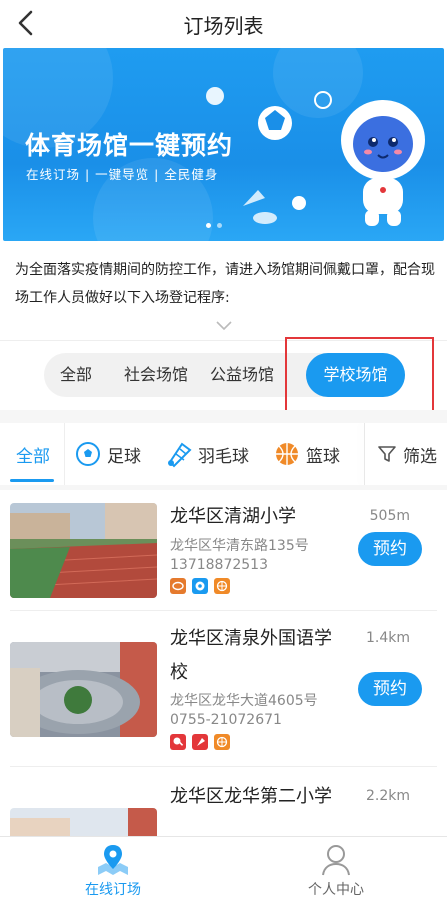  What do you see at coordinates (251, 655) in the screenshot?
I see `venue-name: 龙华区清泉外国语学校` at bounding box center [251, 655].